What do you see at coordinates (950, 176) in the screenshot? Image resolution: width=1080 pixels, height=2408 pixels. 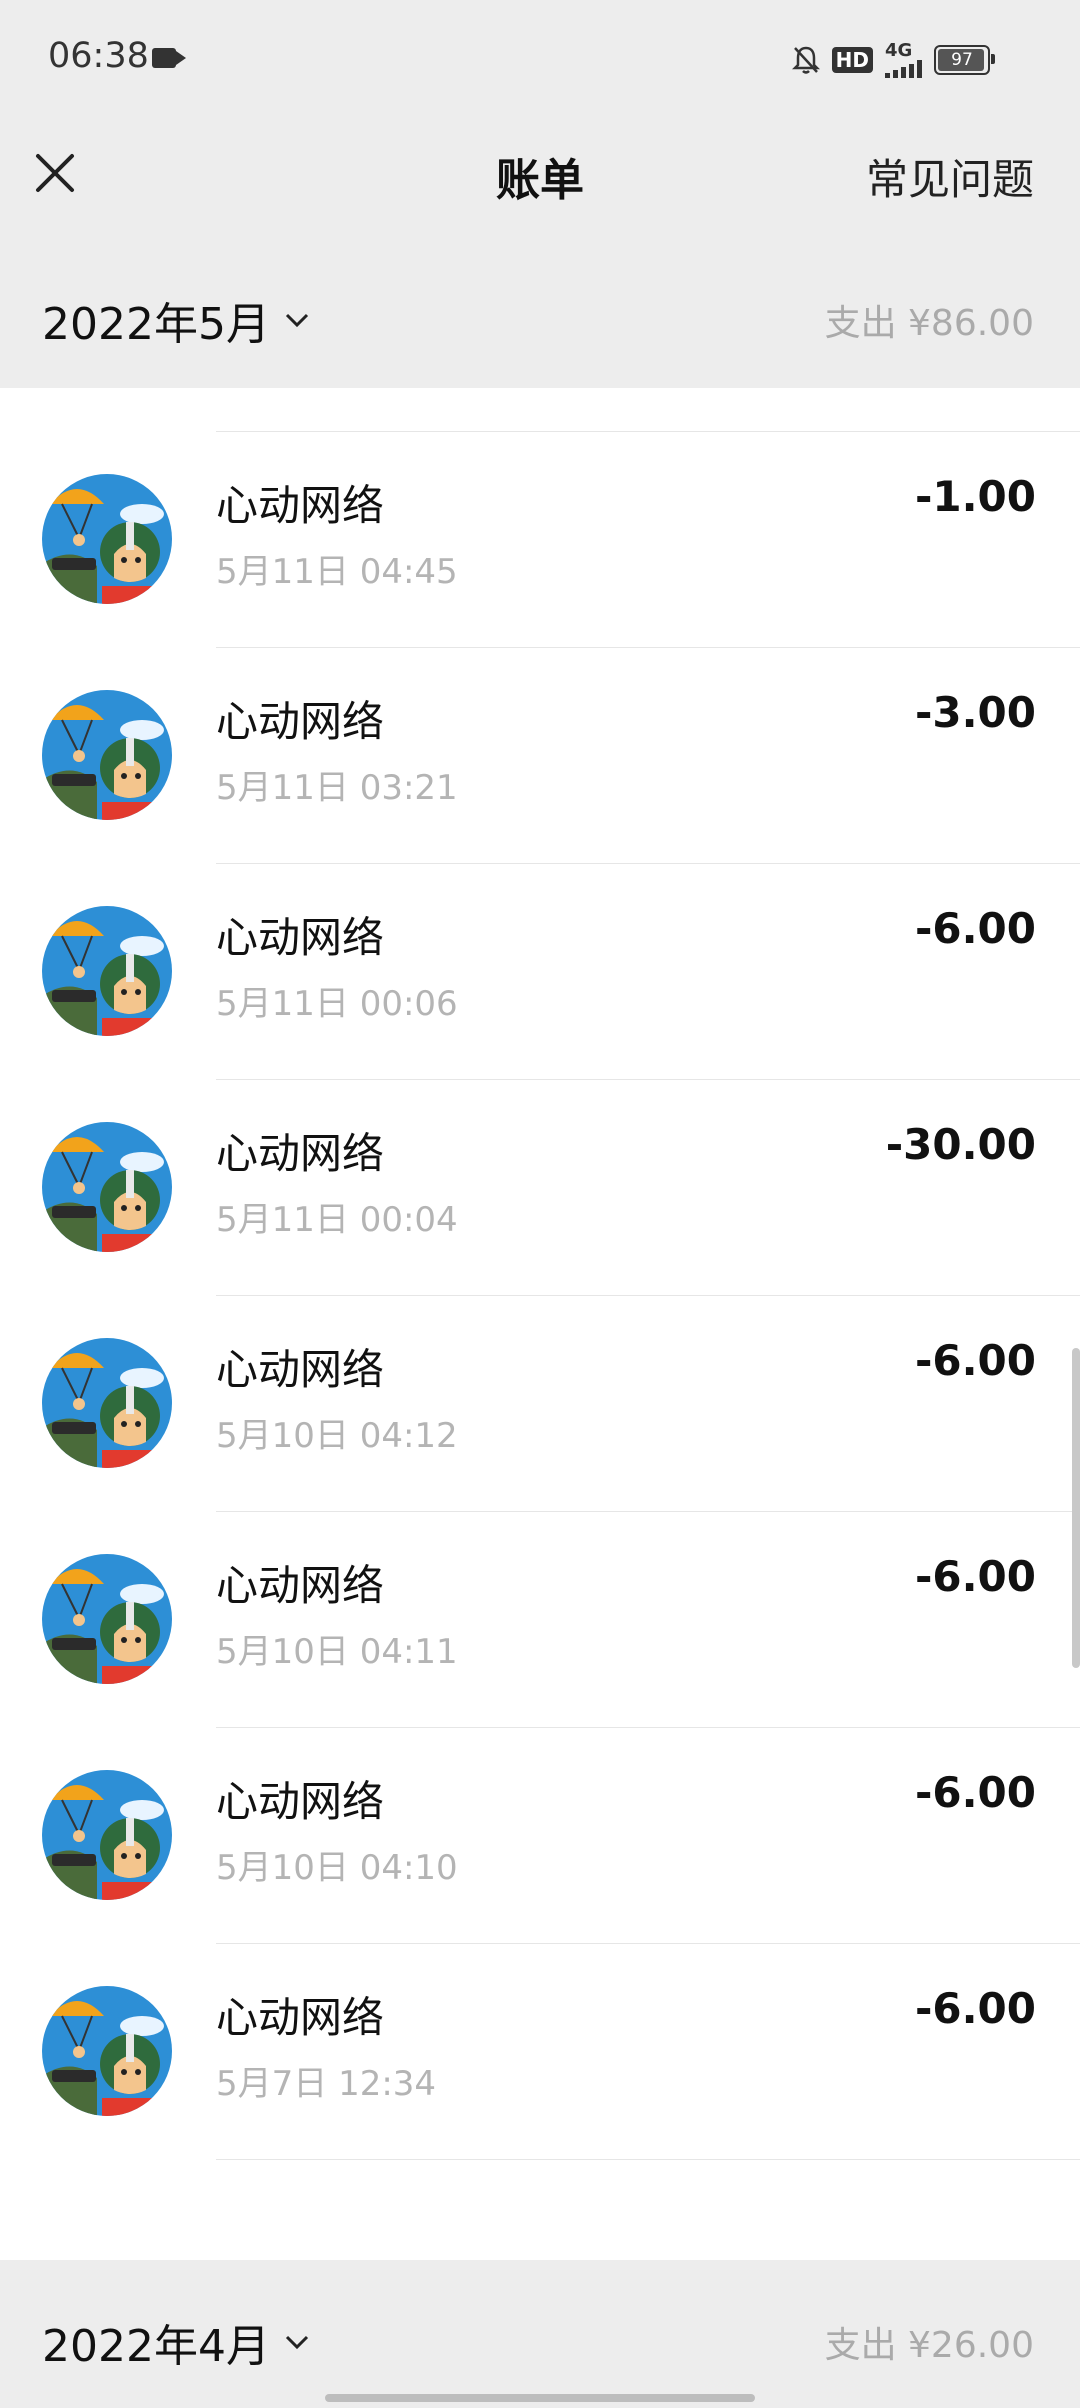 I see `faq-link: 常见问题` at bounding box center [950, 176].